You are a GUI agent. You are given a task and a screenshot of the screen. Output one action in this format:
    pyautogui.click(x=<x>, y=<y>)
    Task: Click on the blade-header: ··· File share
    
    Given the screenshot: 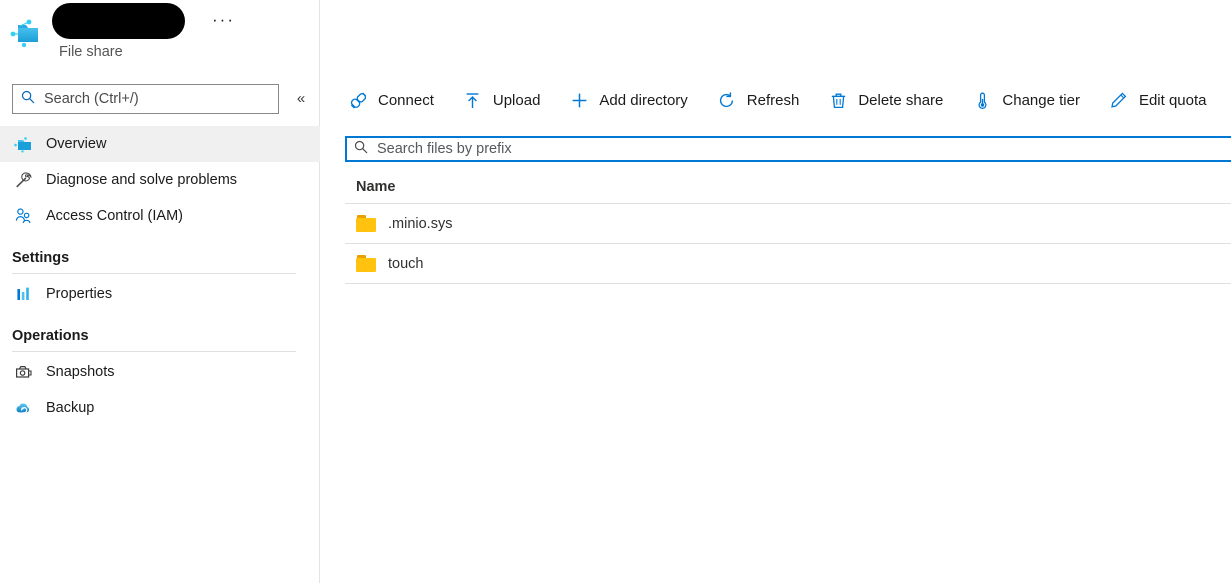 What is the action you would take?
    pyautogui.click(x=159, y=35)
    